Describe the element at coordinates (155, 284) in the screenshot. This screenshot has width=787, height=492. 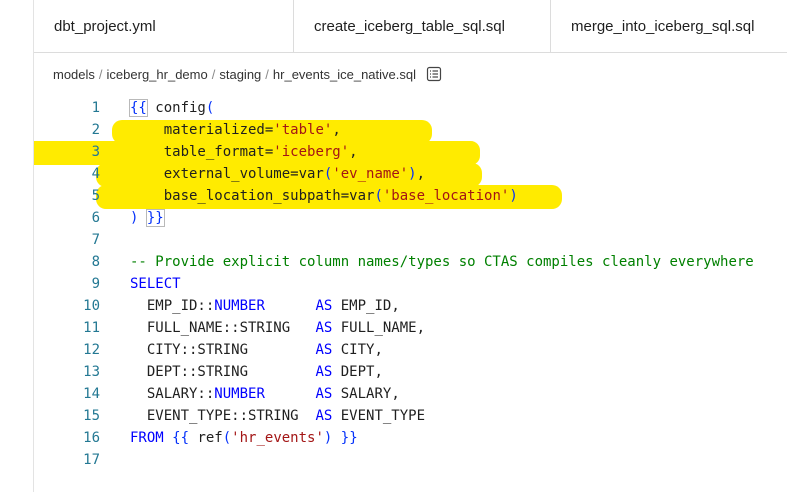
I see `line-source: SELECT` at that location.